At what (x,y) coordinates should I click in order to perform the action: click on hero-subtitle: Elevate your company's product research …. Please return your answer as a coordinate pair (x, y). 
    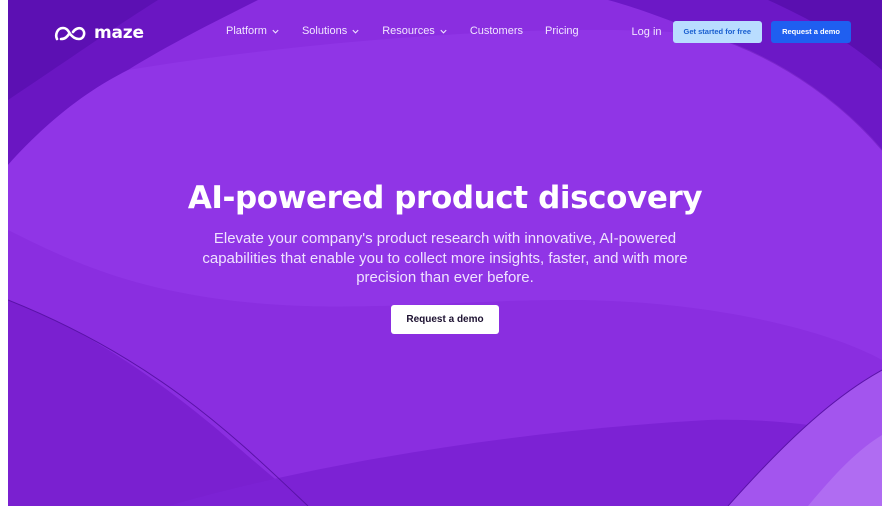
    Looking at the image, I should click on (445, 258).